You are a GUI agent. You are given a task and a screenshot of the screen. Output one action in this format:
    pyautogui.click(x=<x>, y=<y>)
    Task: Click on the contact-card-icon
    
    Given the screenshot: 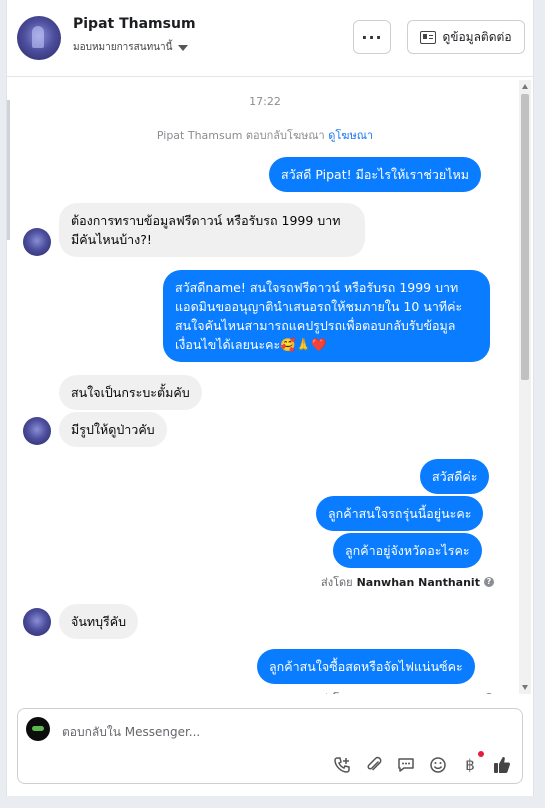 What is the action you would take?
    pyautogui.click(x=428, y=37)
    